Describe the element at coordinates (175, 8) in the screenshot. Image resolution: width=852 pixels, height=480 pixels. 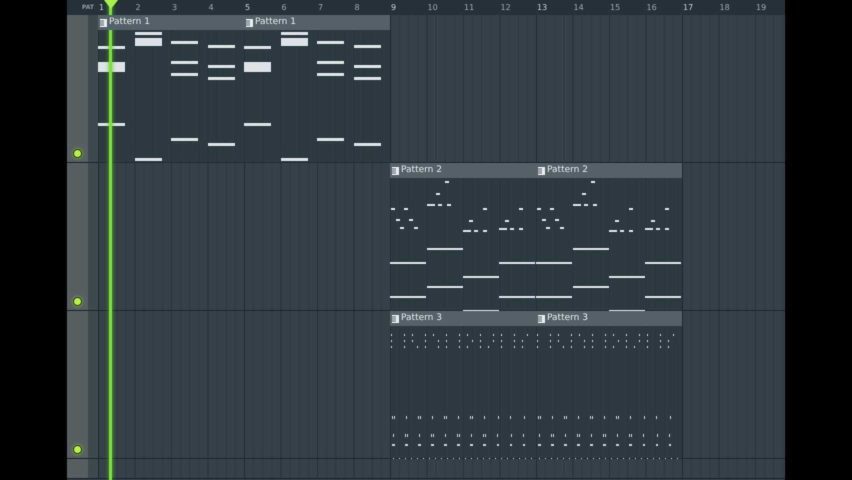
I see `bar-number: 3` at that location.